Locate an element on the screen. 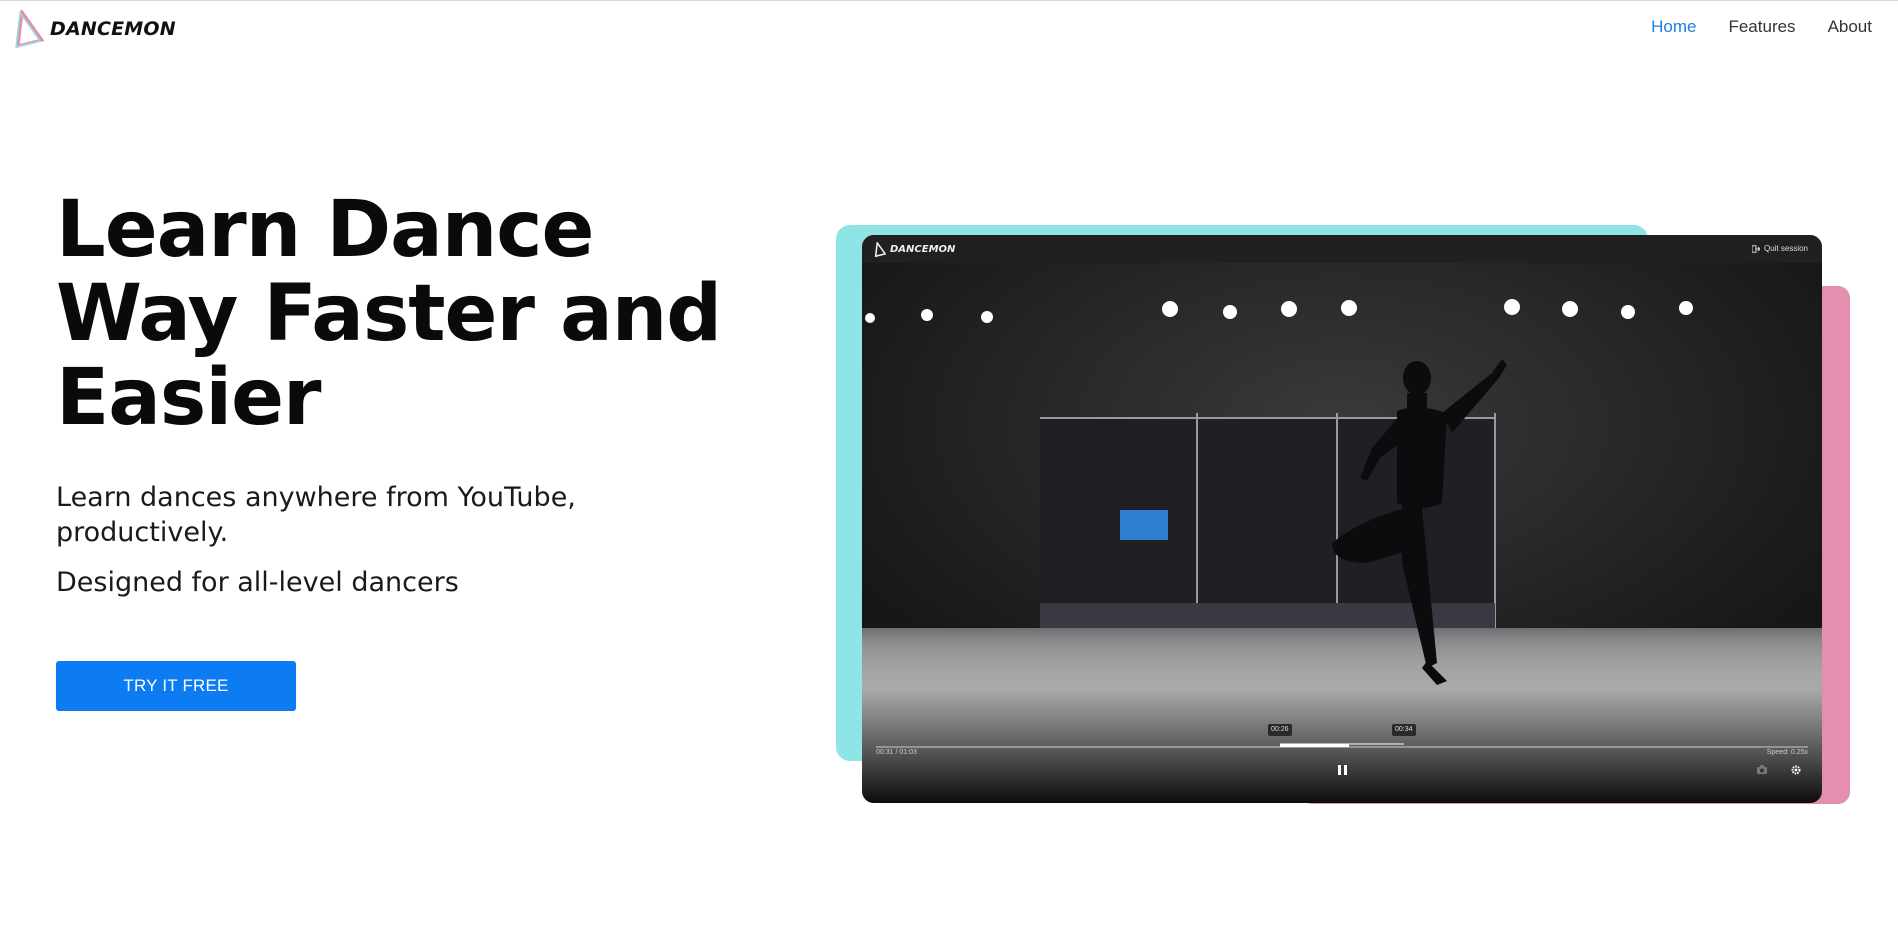  gear-icon is located at coordinates (1796, 770).